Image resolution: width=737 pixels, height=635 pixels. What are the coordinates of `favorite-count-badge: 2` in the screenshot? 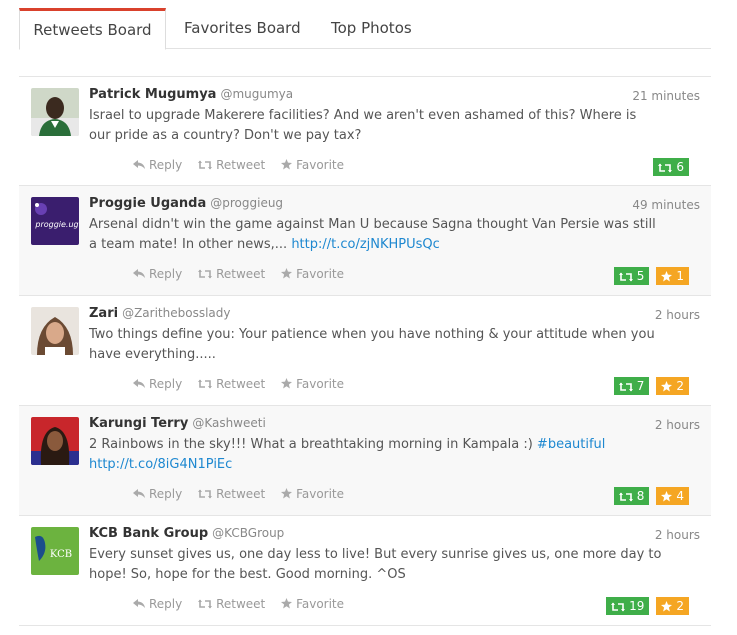 It's located at (672, 606).